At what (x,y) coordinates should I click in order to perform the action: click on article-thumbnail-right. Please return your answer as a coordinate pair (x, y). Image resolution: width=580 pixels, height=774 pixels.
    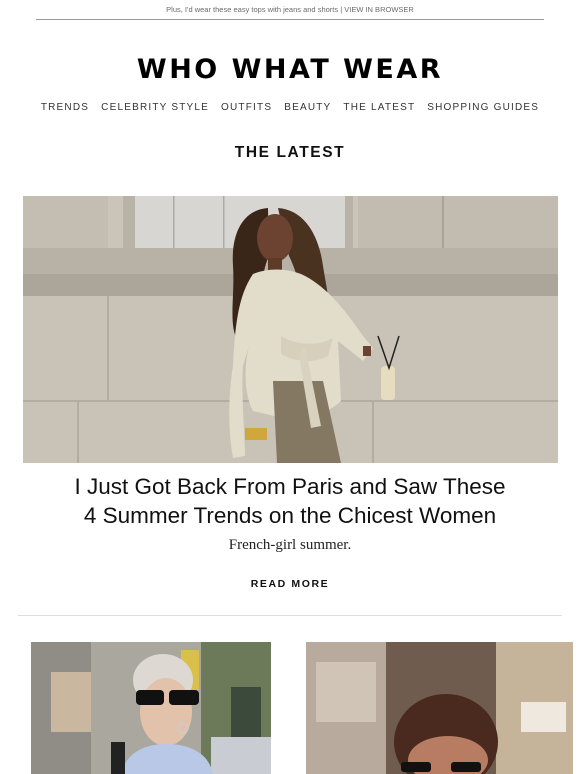
    Looking at the image, I should click on (439, 708).